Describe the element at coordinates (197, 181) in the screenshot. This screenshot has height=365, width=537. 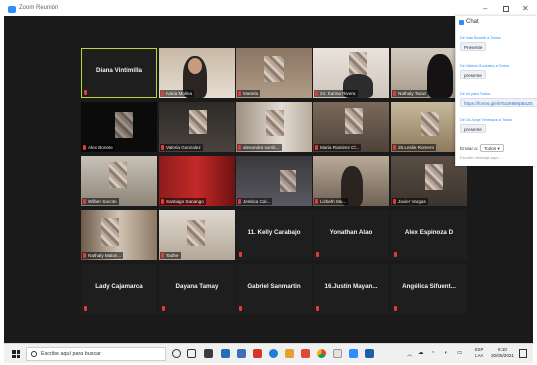
I see `participant-tile: Santiago Sanango` at that location.